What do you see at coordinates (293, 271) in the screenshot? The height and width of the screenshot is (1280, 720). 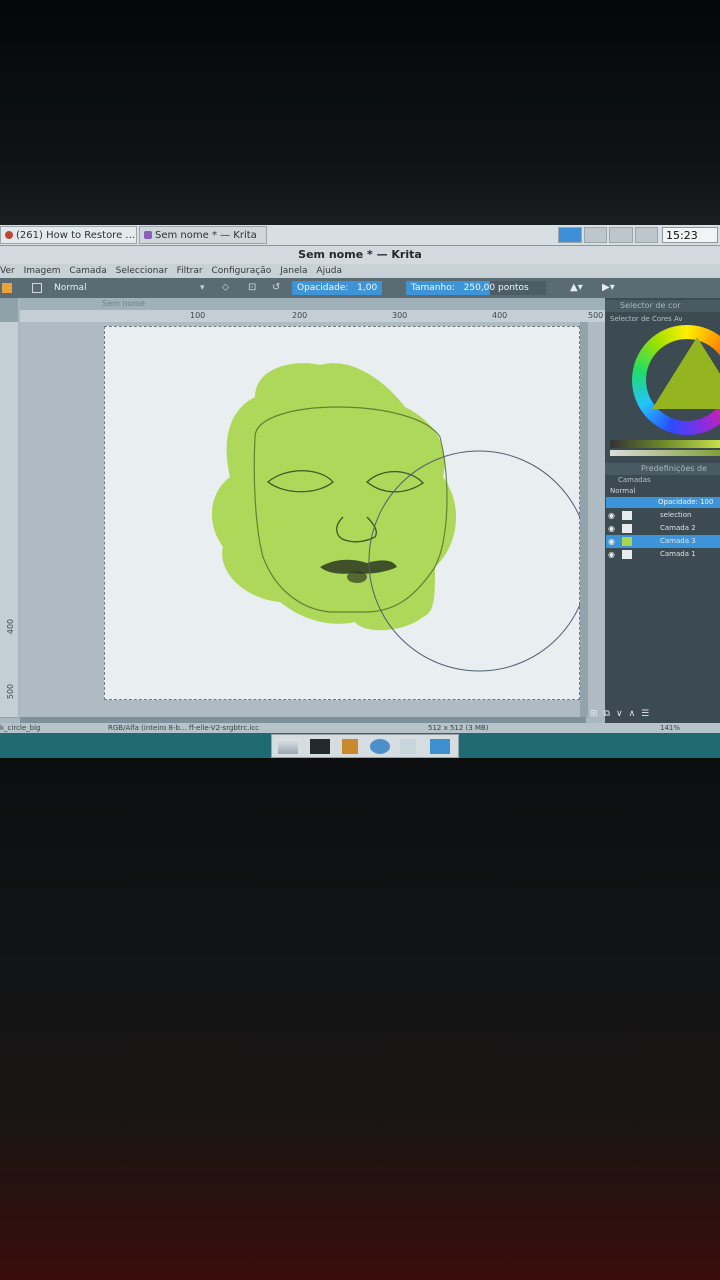 I see `menu-janela: Janela` at bounding box center [293, 271].